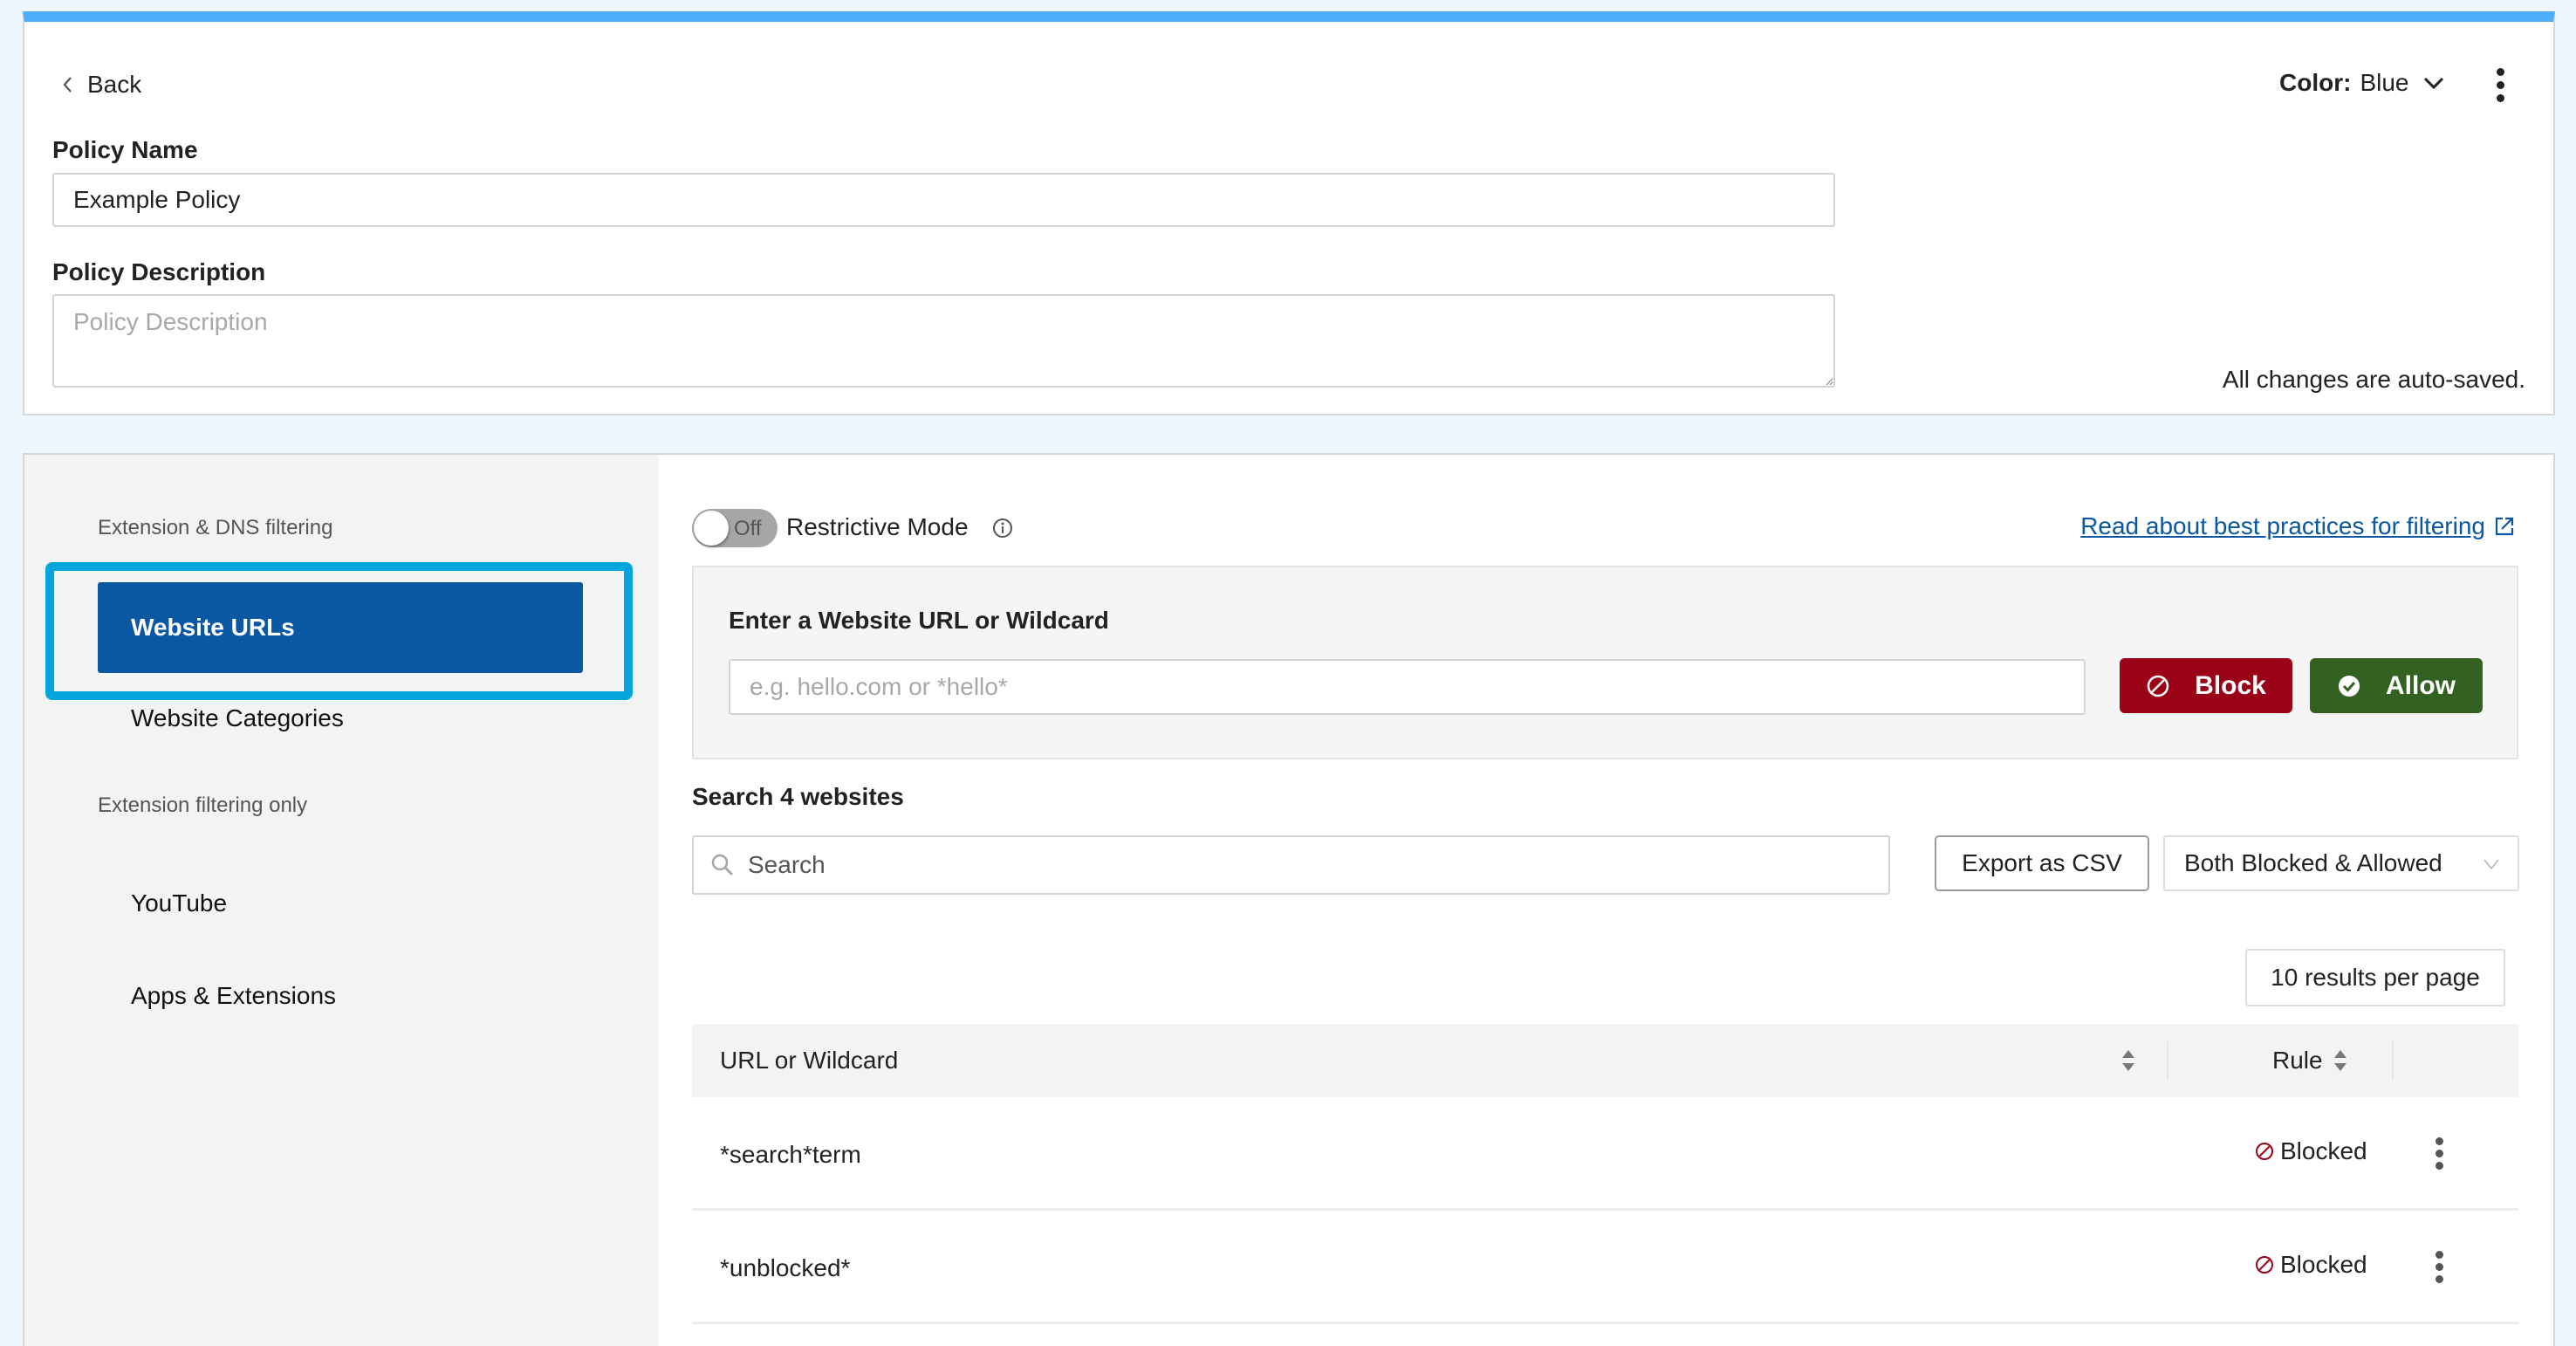 The width and height of the screenshot is (2576, 1346). What do you see at coordinates (115, 84) in the screenshot?
I see `back-label: Back` at bounding box center [115, 84].